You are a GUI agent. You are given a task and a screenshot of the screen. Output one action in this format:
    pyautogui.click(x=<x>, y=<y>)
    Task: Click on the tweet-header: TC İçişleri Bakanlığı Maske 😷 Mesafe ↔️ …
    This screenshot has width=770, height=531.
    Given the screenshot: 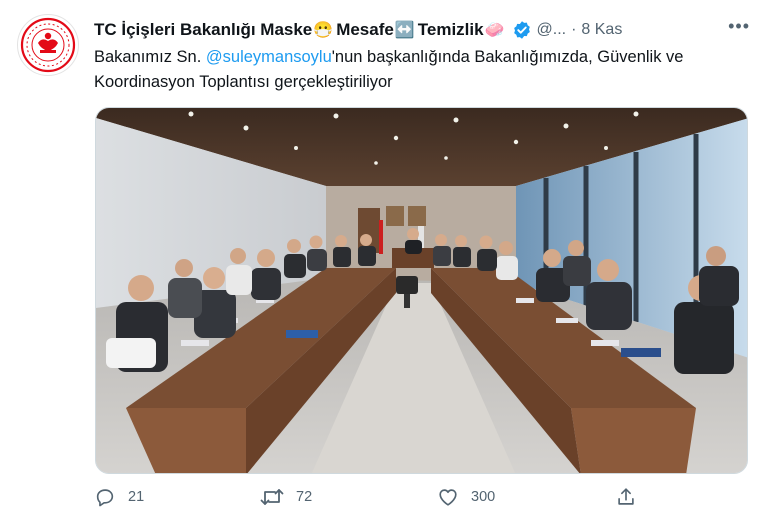 What is the action you would take?
    pyautogui.click(x=424, y=29)
    